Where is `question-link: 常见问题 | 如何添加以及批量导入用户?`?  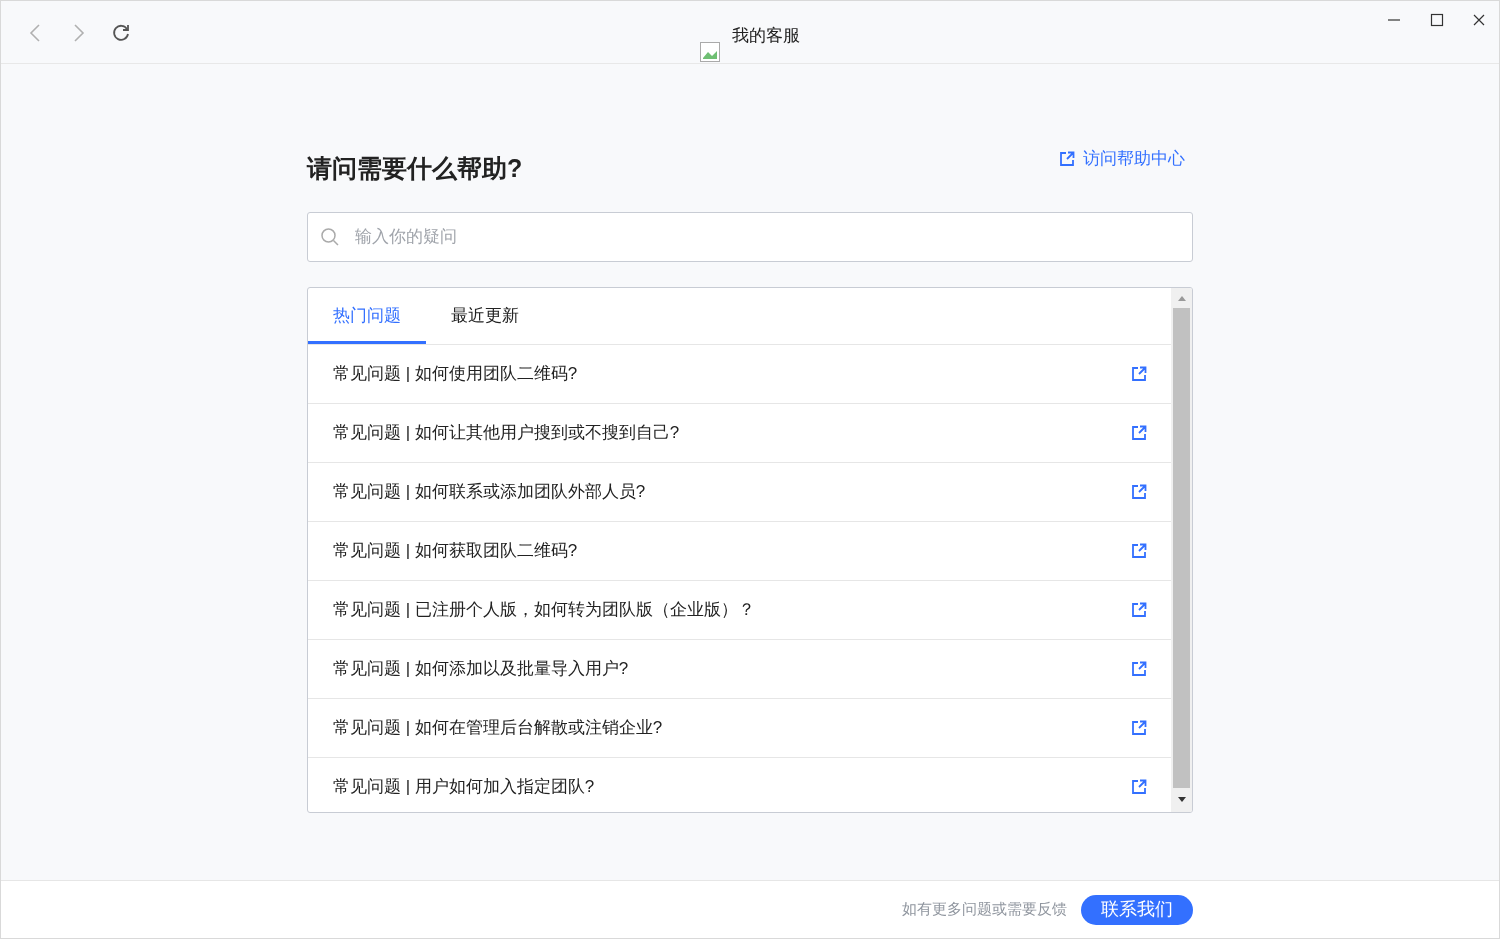
question-link: 常见问题 | 如何添加以及批量导入用户? is located at coordinates (481, 668).